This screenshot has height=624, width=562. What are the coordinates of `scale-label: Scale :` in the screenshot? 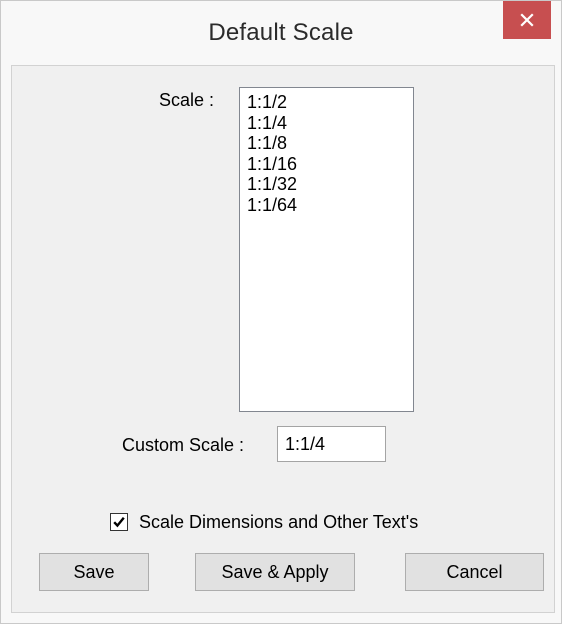 It's located at (187, 100).